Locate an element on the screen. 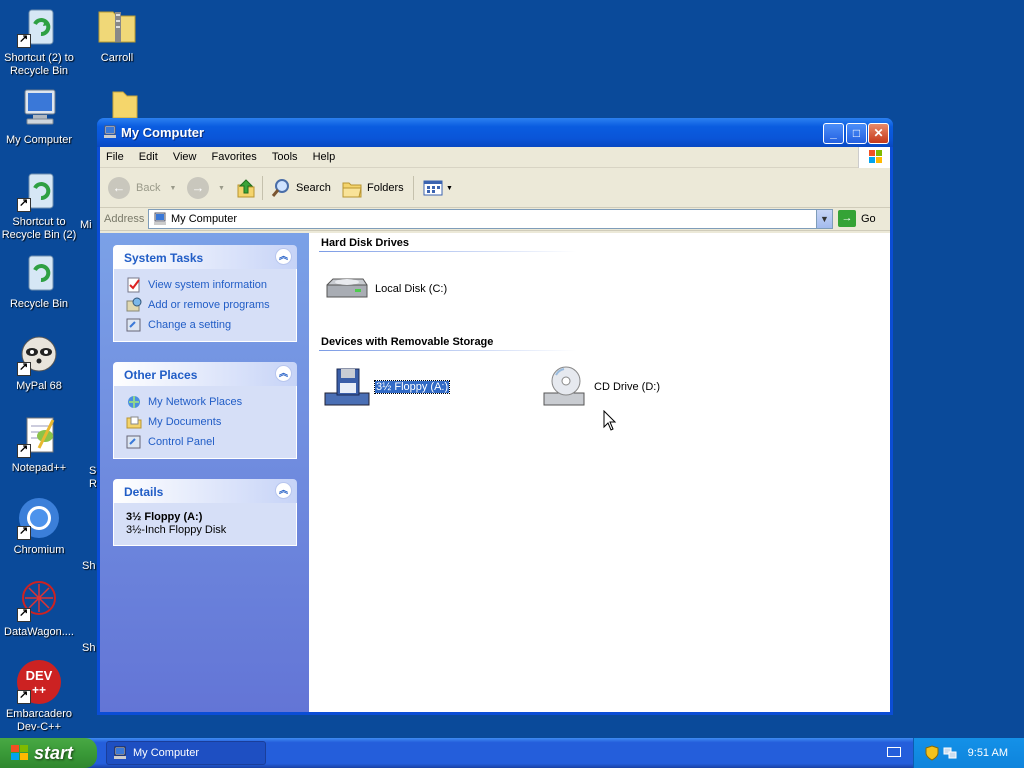 The height and width of the screenshot is (768, 1024). desktop-icon-label: Shortcut (2) to Recycle Bin is located at coordinates (39, 64).